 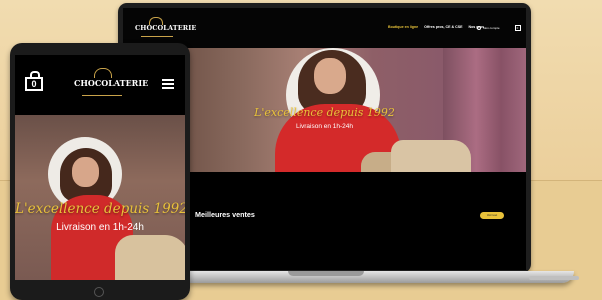 I want to click on laptop-foot, so click(x=554, y=278).